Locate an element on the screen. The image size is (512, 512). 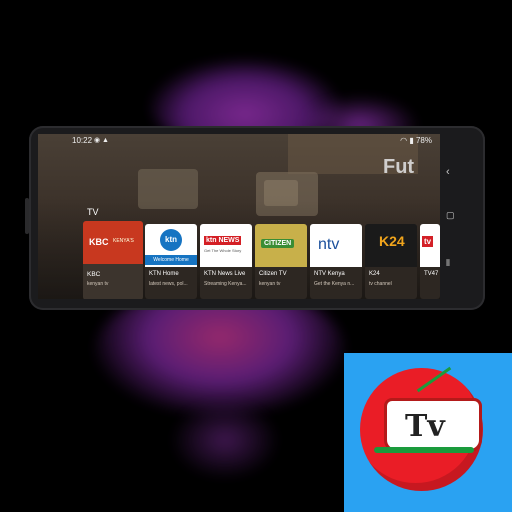
channel-name: TV47 is located at coordinates (431, 274).